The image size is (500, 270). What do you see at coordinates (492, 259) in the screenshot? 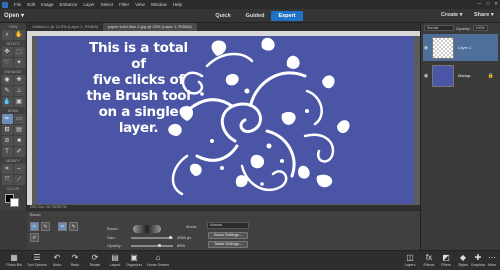
I see `more-button: ⋯ More` at bounding box center [492, 259].